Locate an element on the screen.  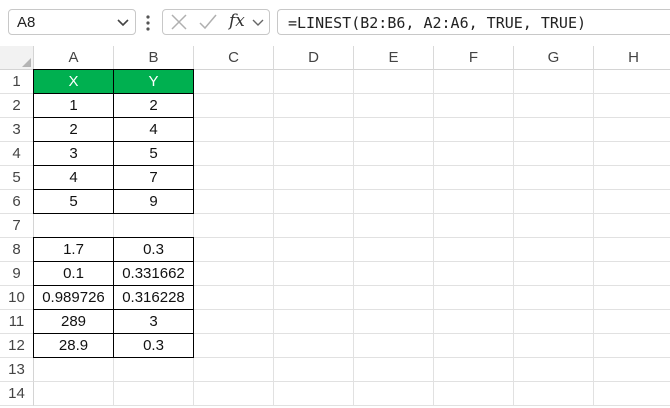
cell-e14 is located at coordinates (394, 394).